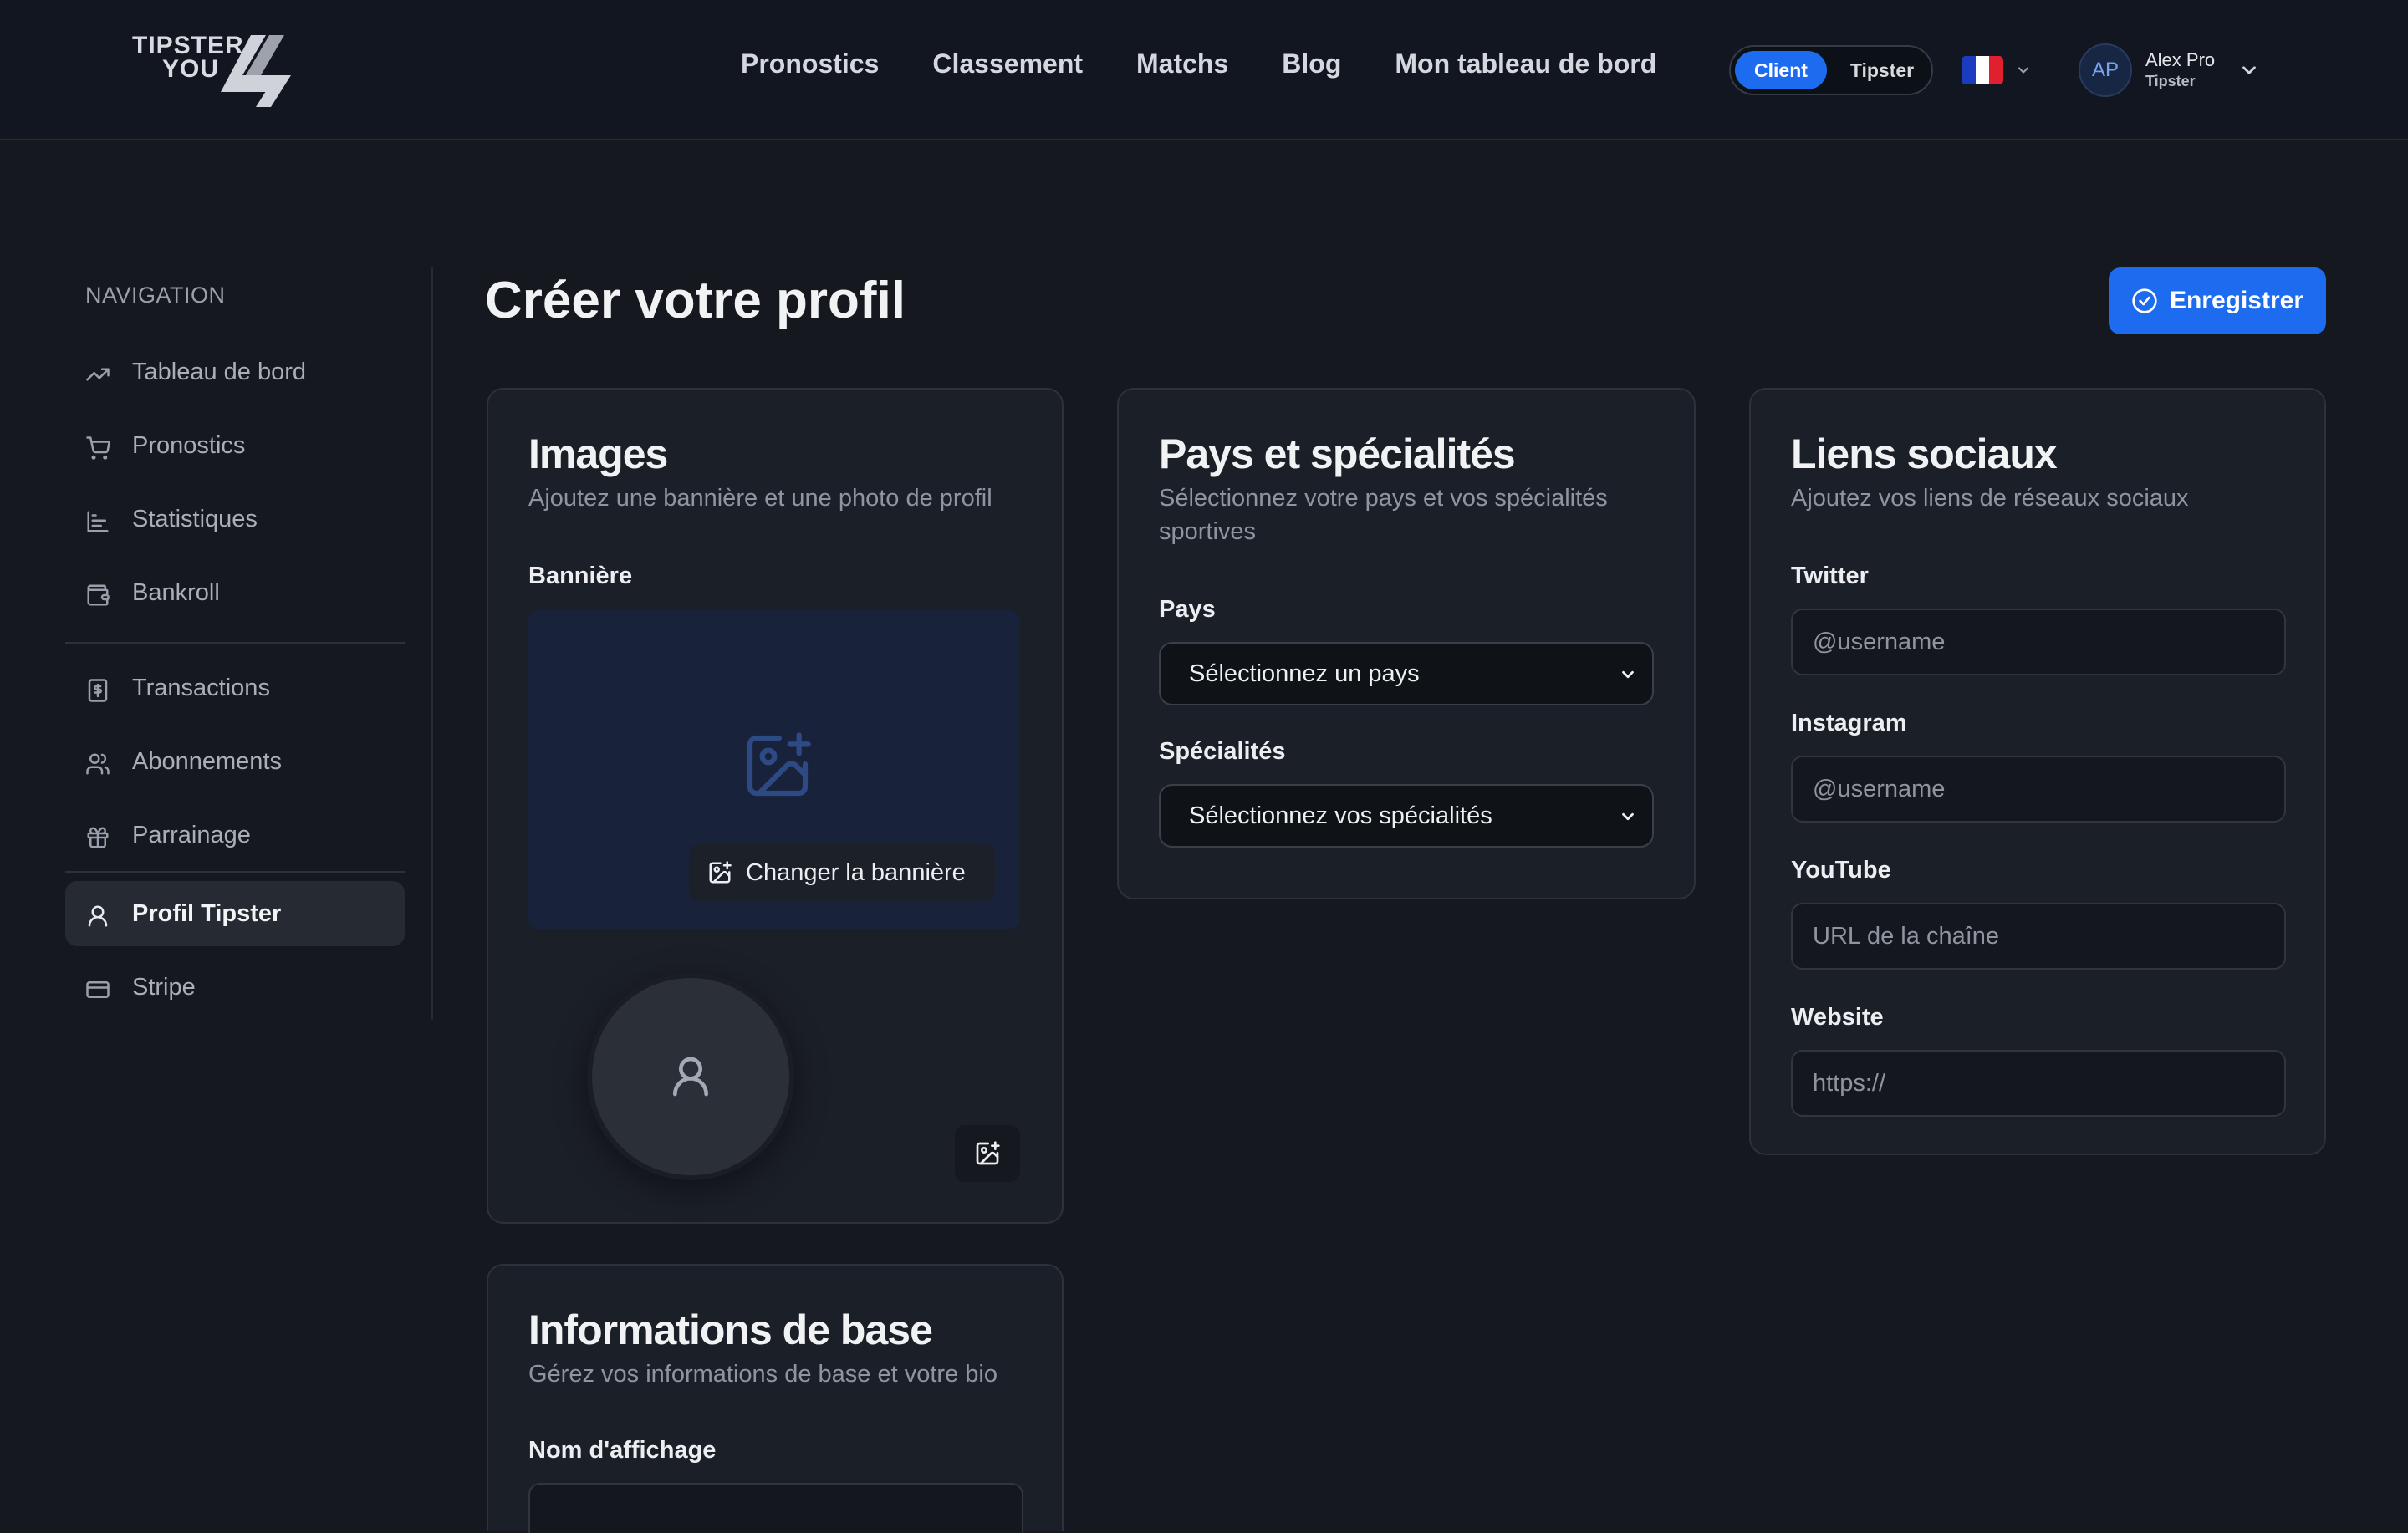 This screenshot has height=1533, width=2408. What do you see at coordinates (1838, 1017) in the screenshot?
I see `website-label: Website` at bounding box center [1838, 1017].